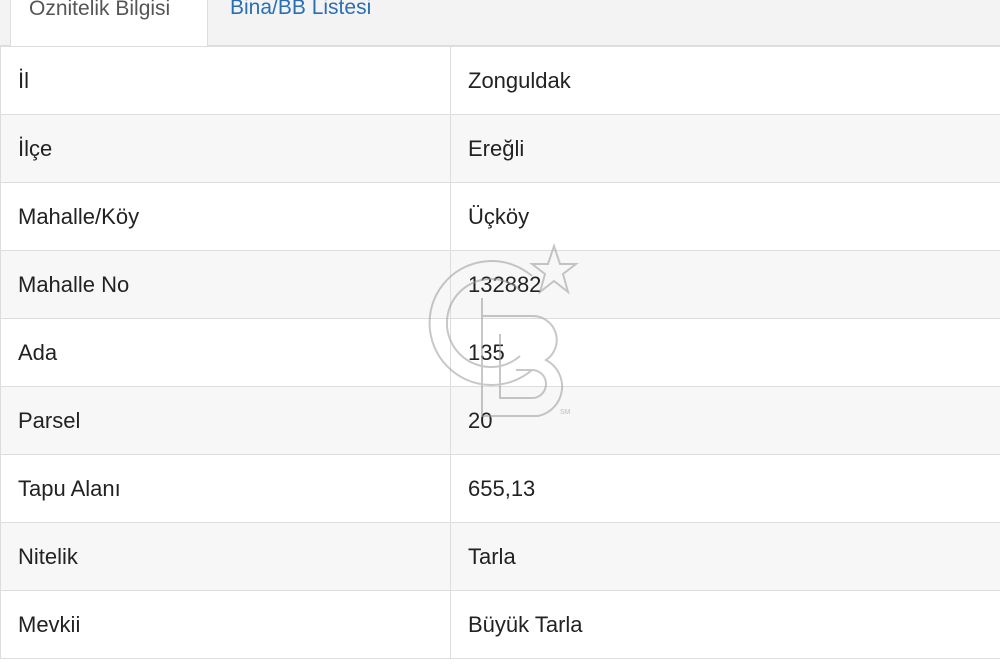 The width and height of the screenshot is (1000, 664). I want to click on tab-attribute-info: Öznitelik Bilgisi, so click(109, 23).